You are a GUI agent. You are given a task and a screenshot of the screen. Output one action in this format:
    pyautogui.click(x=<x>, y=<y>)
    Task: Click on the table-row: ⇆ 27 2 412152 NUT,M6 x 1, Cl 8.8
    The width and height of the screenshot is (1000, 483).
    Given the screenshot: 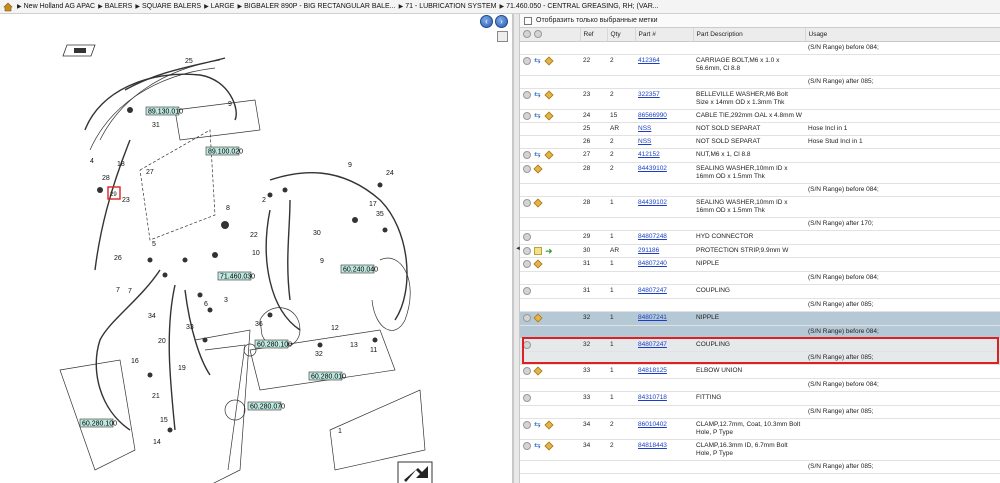 What is the action you would take?
    pyautogui.click(x=760, y=155)
    